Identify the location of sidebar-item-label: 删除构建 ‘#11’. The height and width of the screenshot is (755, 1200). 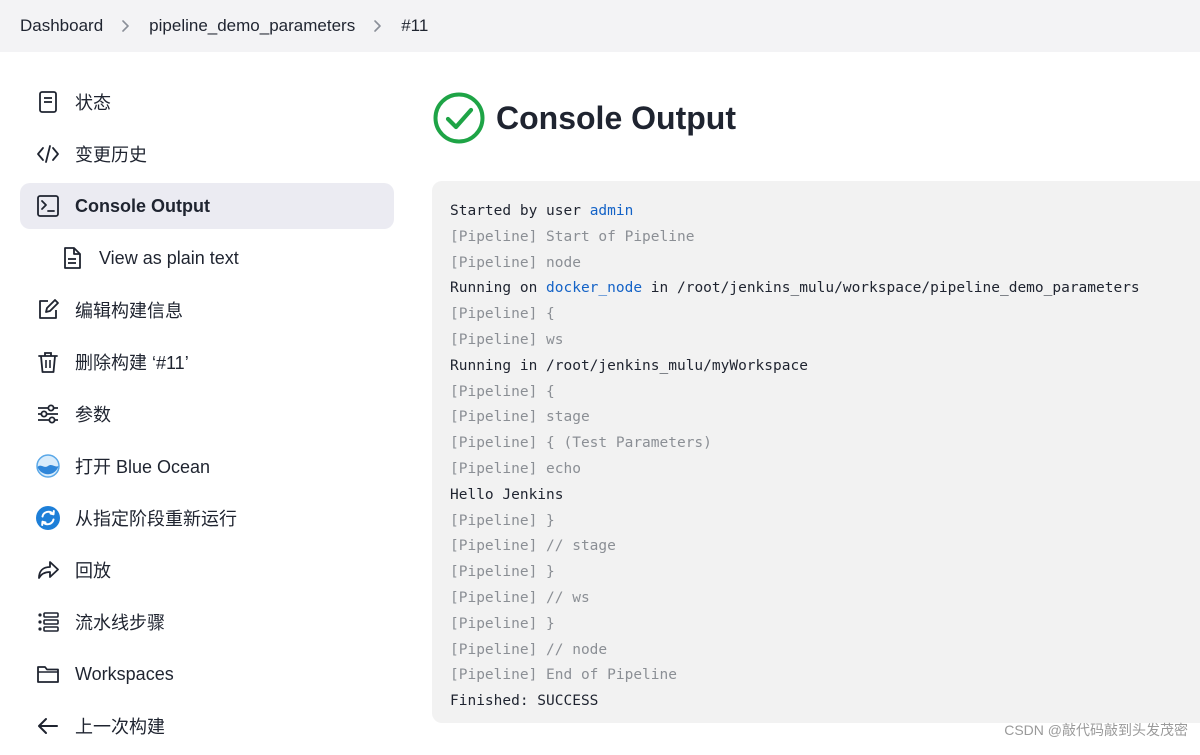
(132, 363).